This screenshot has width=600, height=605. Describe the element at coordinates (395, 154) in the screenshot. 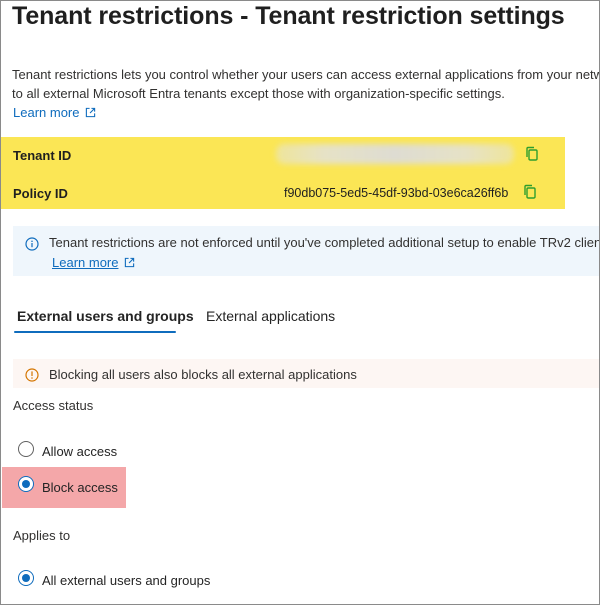

I see `tenant-id-value-redacted` at that location.